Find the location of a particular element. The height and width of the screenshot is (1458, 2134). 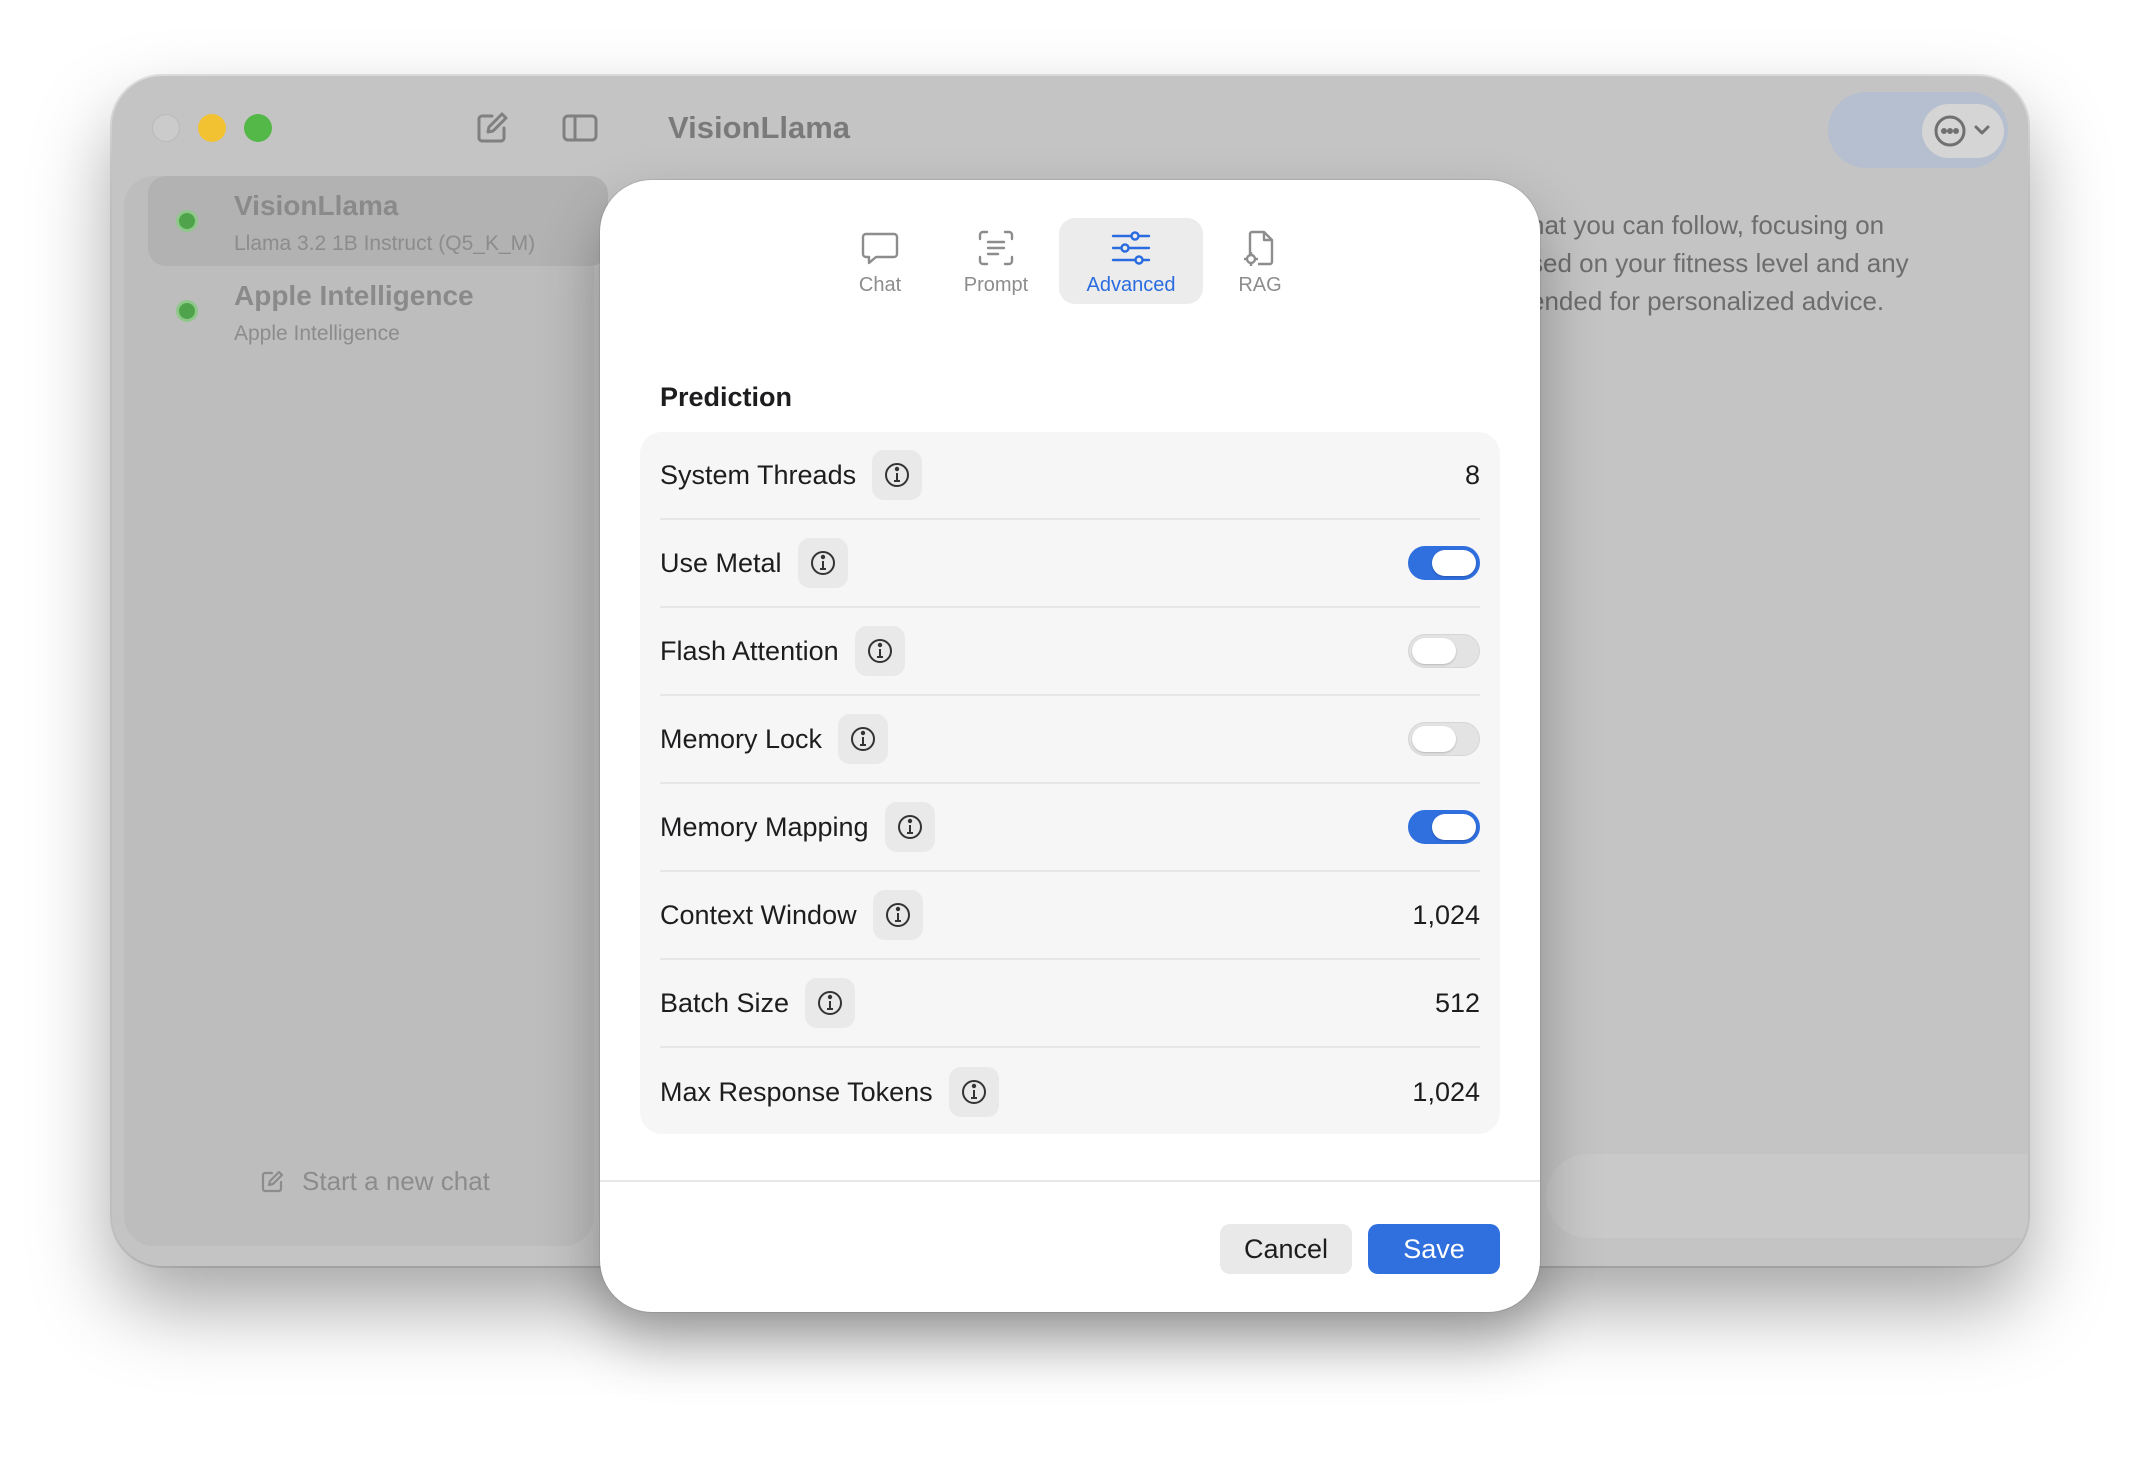

setting-label: Batch Size is located at coordinates (725, 1002).